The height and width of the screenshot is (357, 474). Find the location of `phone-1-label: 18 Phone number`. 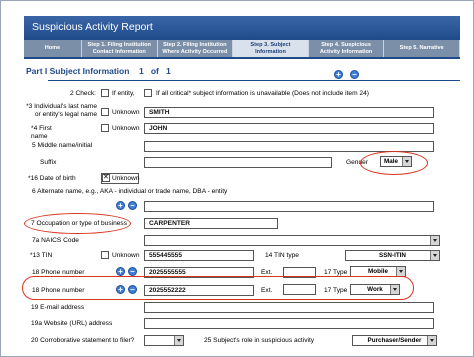

phone-1-label: 18 Phone number is located at coordinates (58, 272).